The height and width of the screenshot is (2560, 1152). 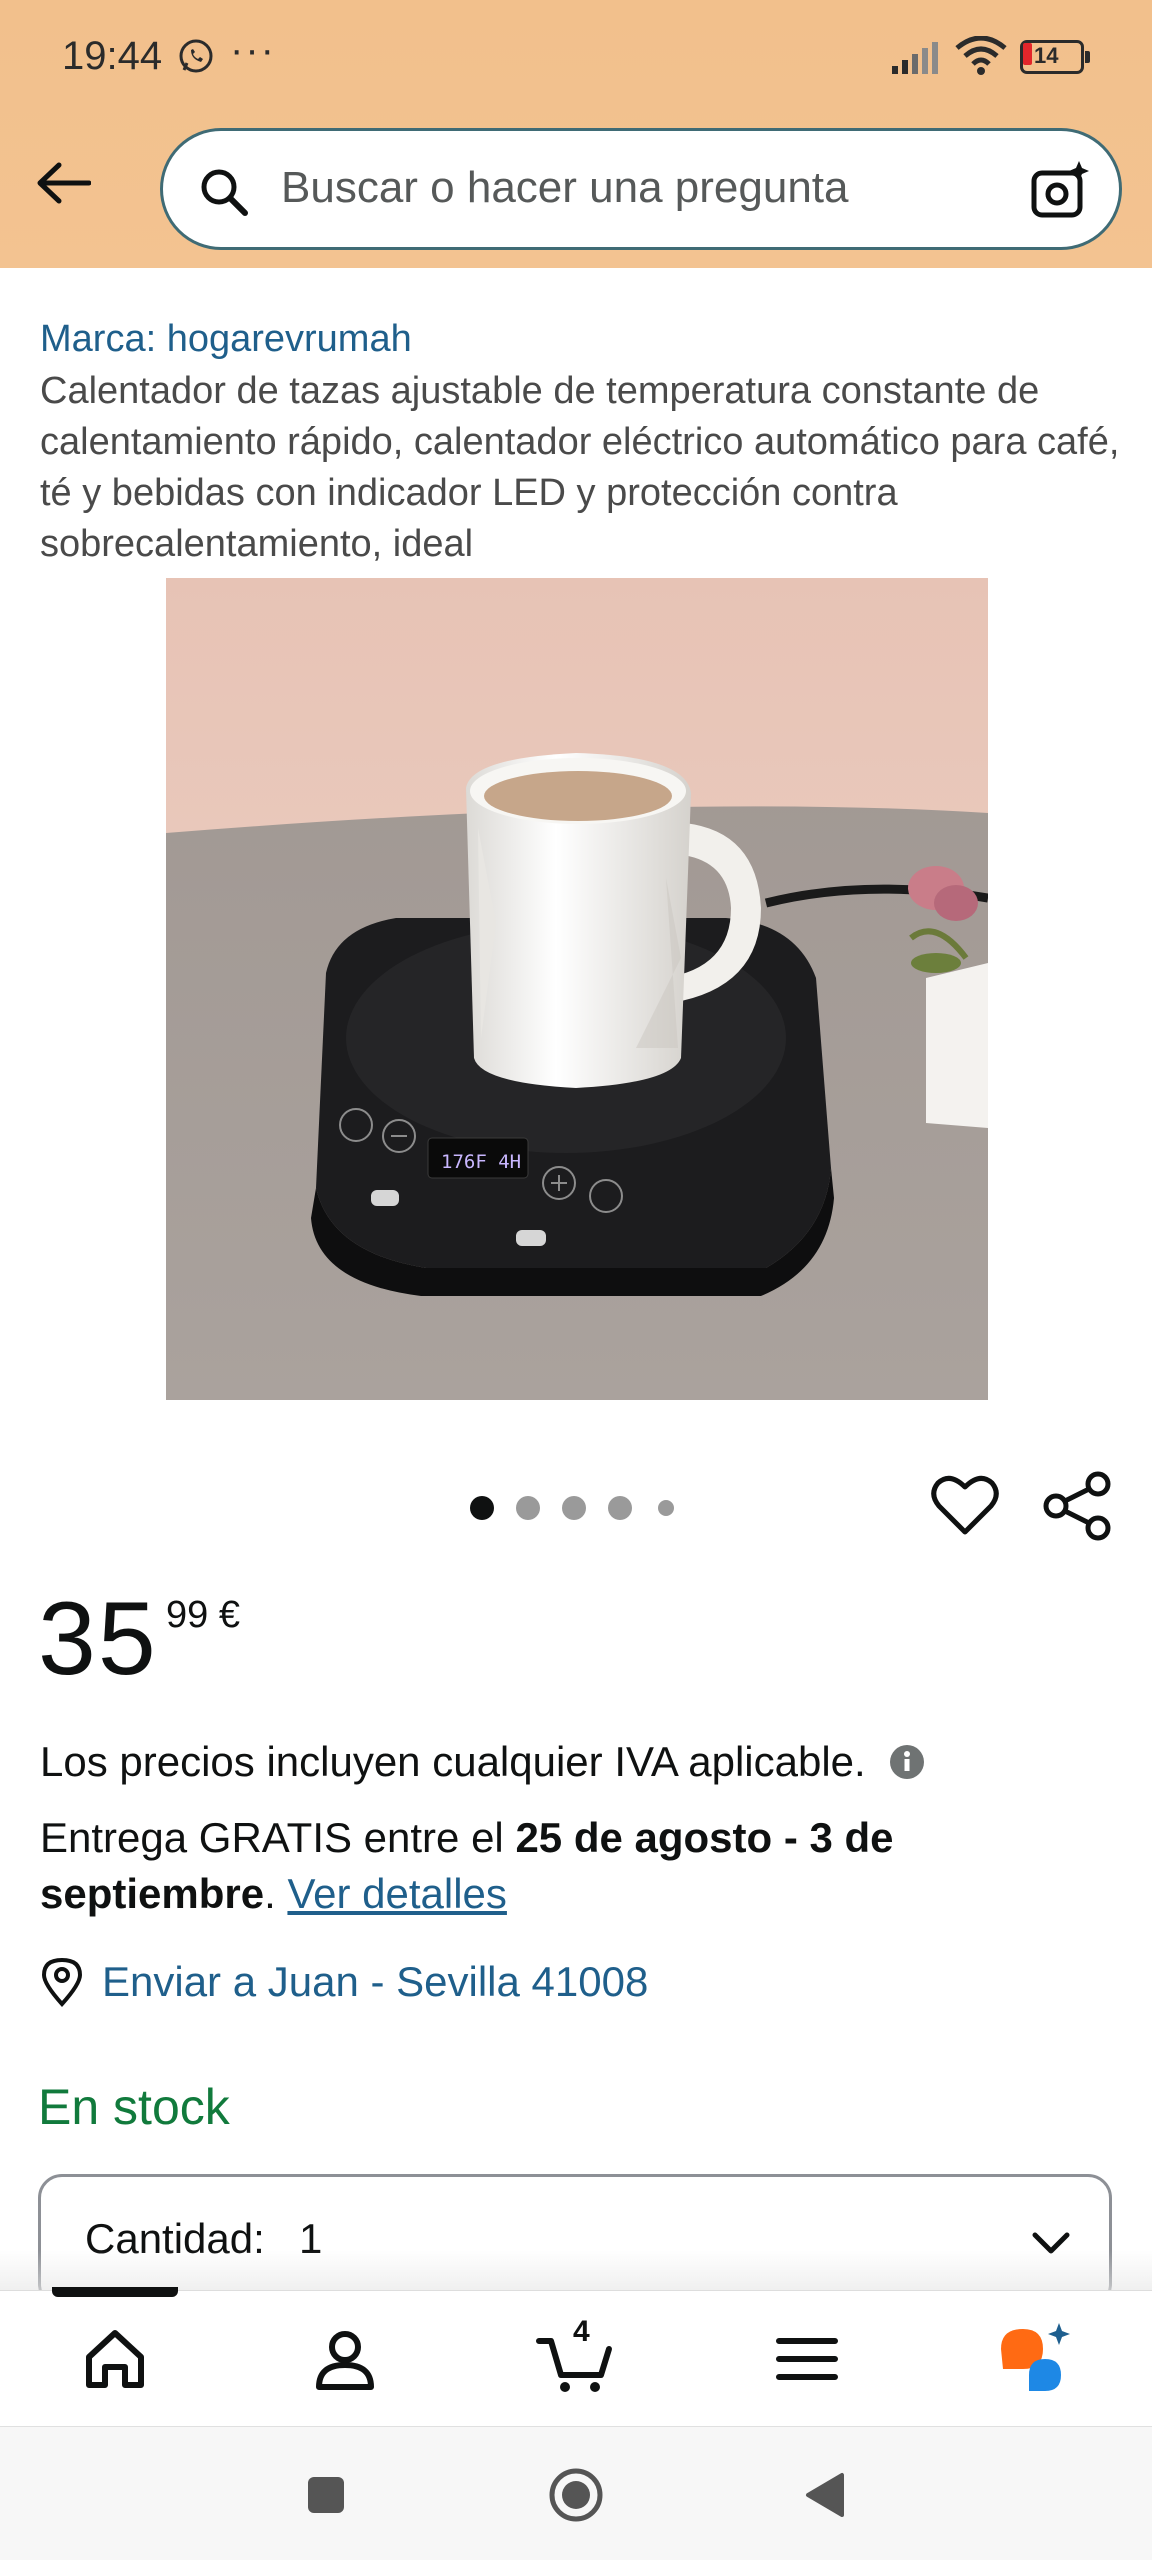 What do you see at coordinates (396, 1893) in the screenshot?
I see `delivery-details-link: Ver detalles` at bounding box center [396, 1893].